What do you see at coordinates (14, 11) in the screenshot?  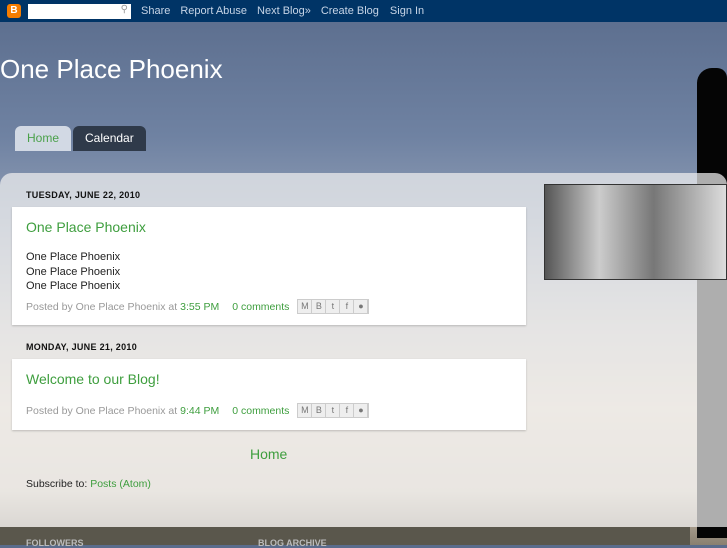 I see `blogger-logo-icon: B` at bounding box center [14, 11].